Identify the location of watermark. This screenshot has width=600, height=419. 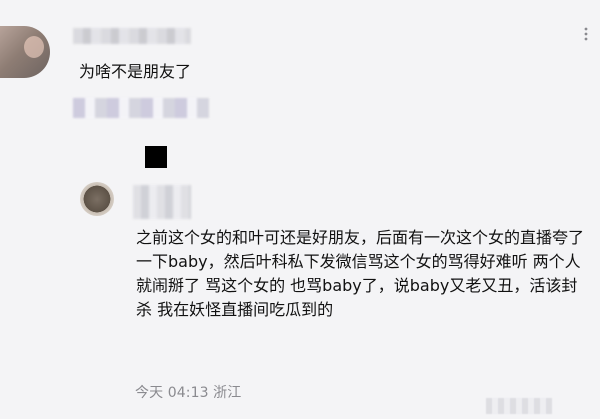
(519, 406).